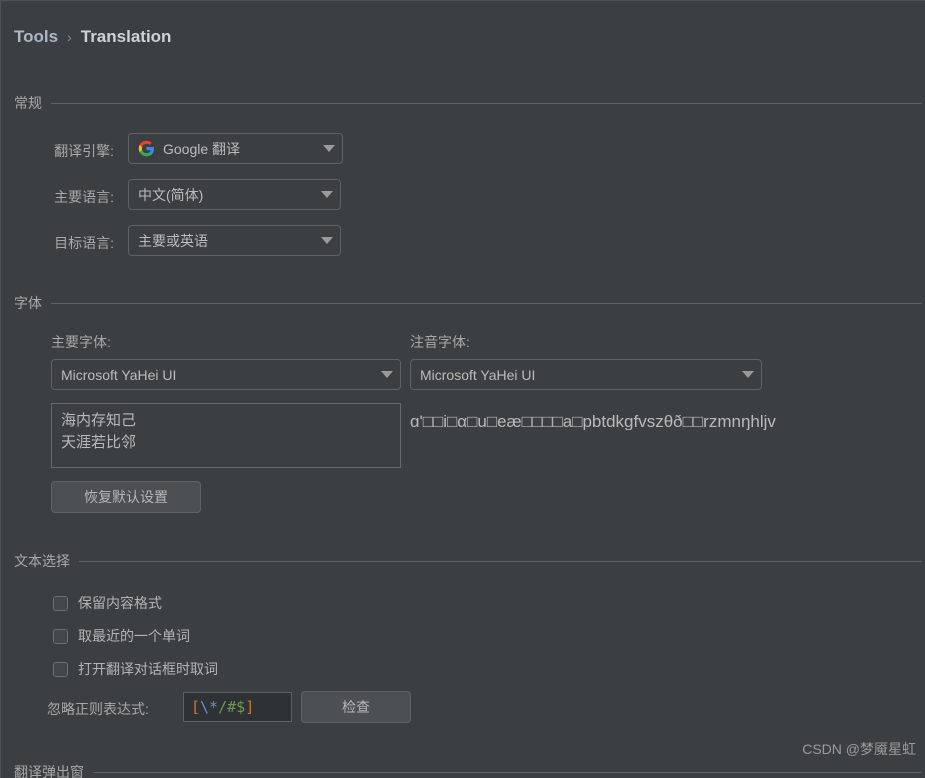 Image resolution: width=925 pixels, height=778 pixels. I want to click on section-label-text-selection: 文本选择, so click(42, 561).